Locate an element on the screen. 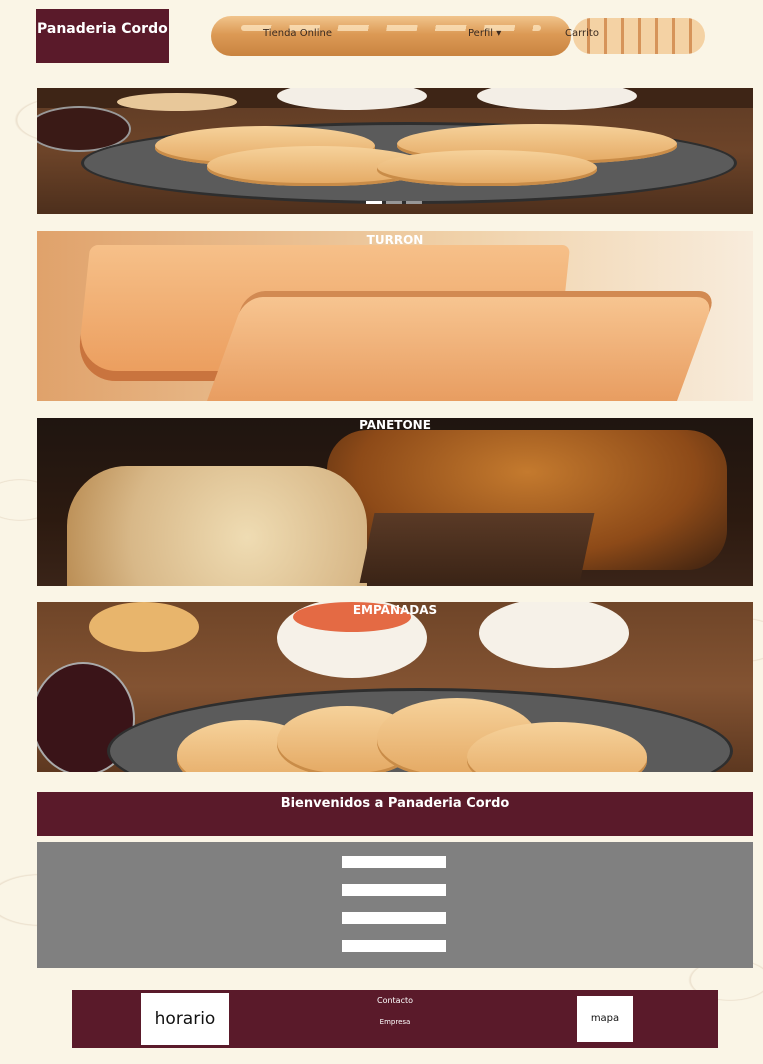 The height and width of the screenshot is (1064, 763). brand-name: Panaderia Cordo is located at coordinates (102, 29).